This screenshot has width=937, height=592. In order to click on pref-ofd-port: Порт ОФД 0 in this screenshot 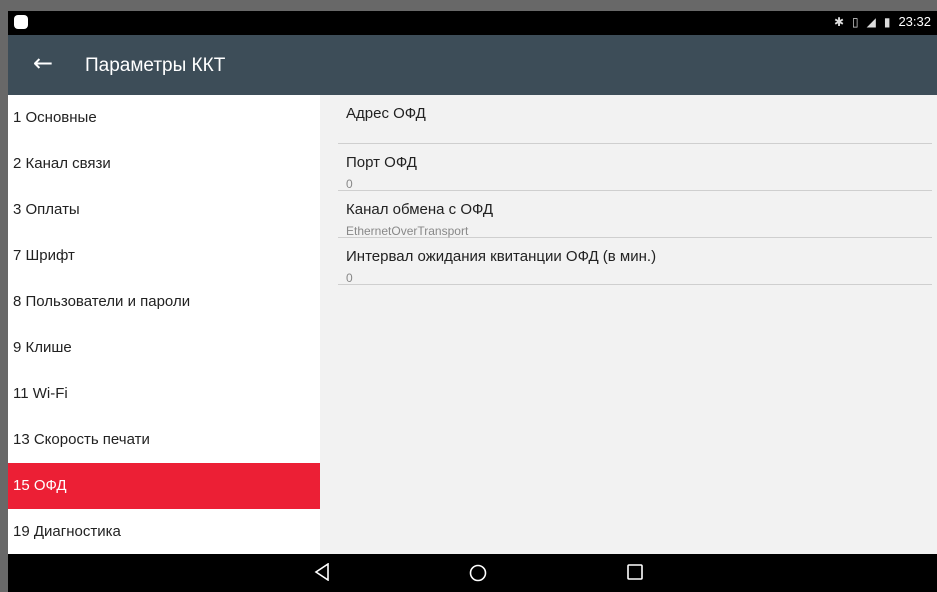, I will do `click(635, 167)`.